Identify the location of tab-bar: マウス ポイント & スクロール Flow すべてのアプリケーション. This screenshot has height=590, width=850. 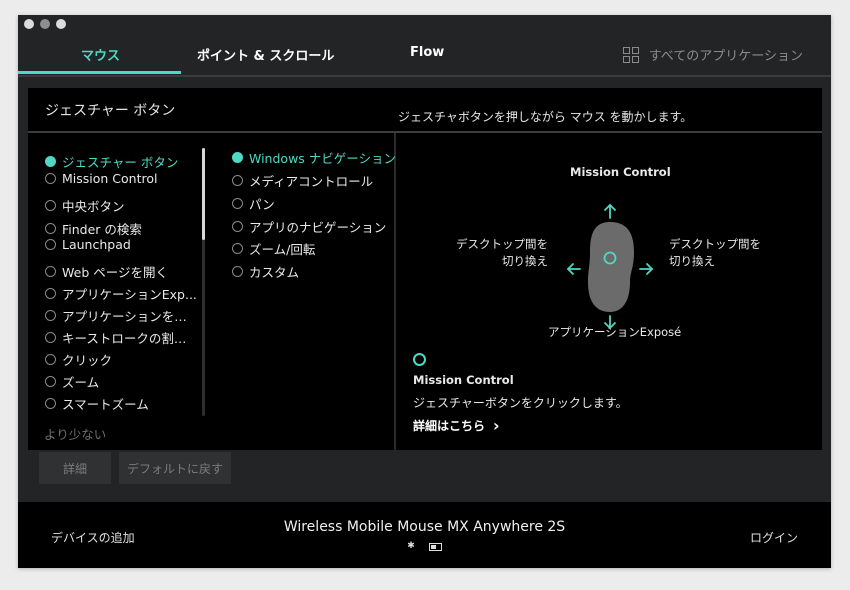
(424, 58).